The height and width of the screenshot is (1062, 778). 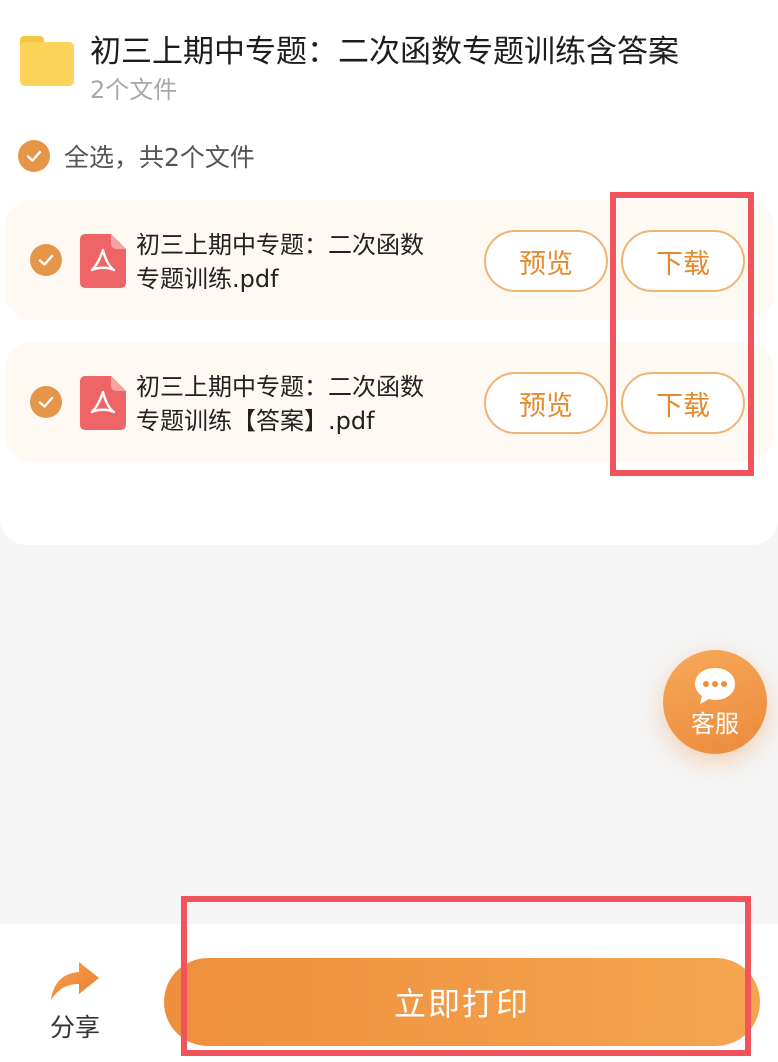 What do you see at coordinates (715, 685) in the screenshot?
I see `chat-bubble-icon` at bounding box center [715, 685].